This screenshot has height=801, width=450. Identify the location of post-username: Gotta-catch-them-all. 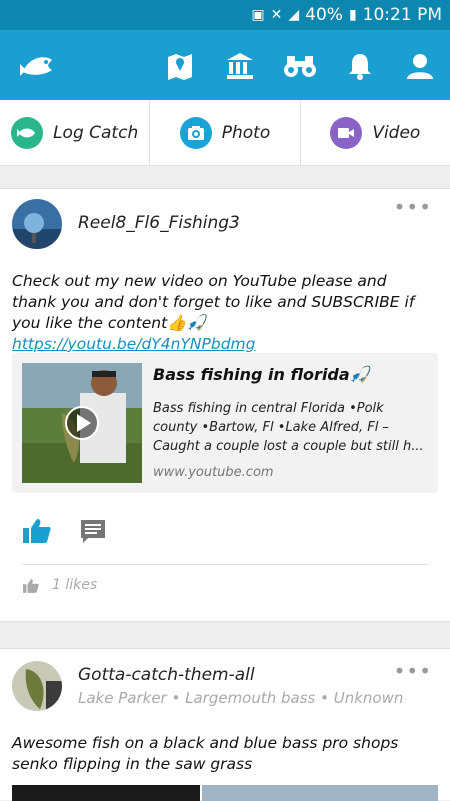
(166, 675).